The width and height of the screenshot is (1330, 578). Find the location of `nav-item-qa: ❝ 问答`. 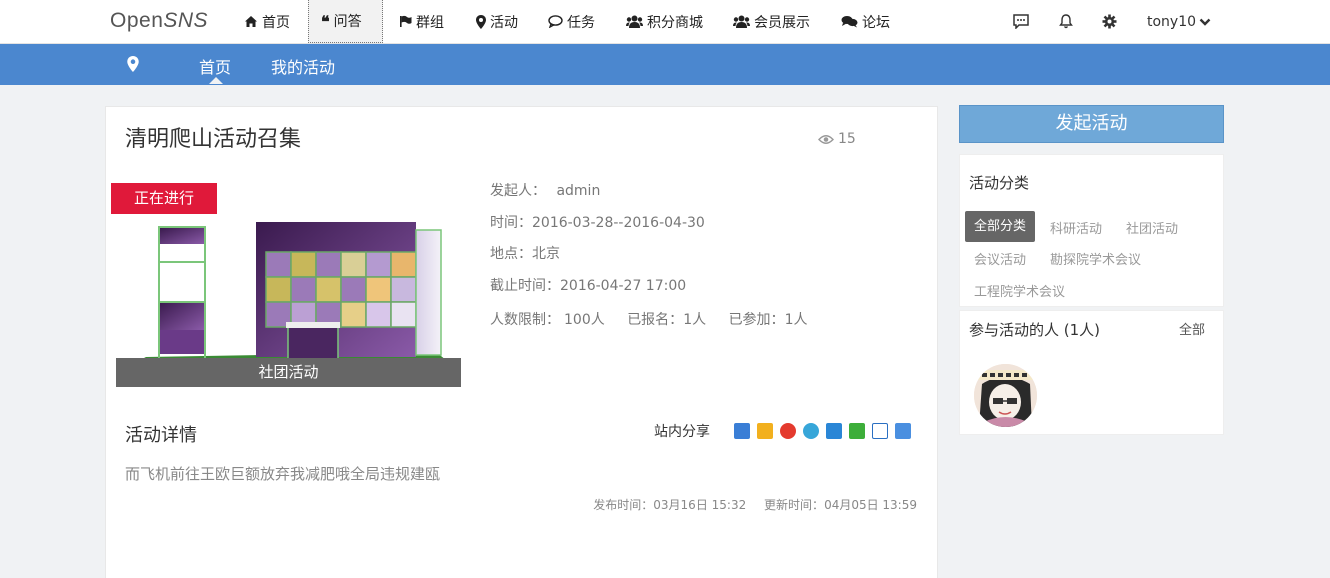

nav-item-qa: ❝ 问答 is located at coordinates (345, 21).